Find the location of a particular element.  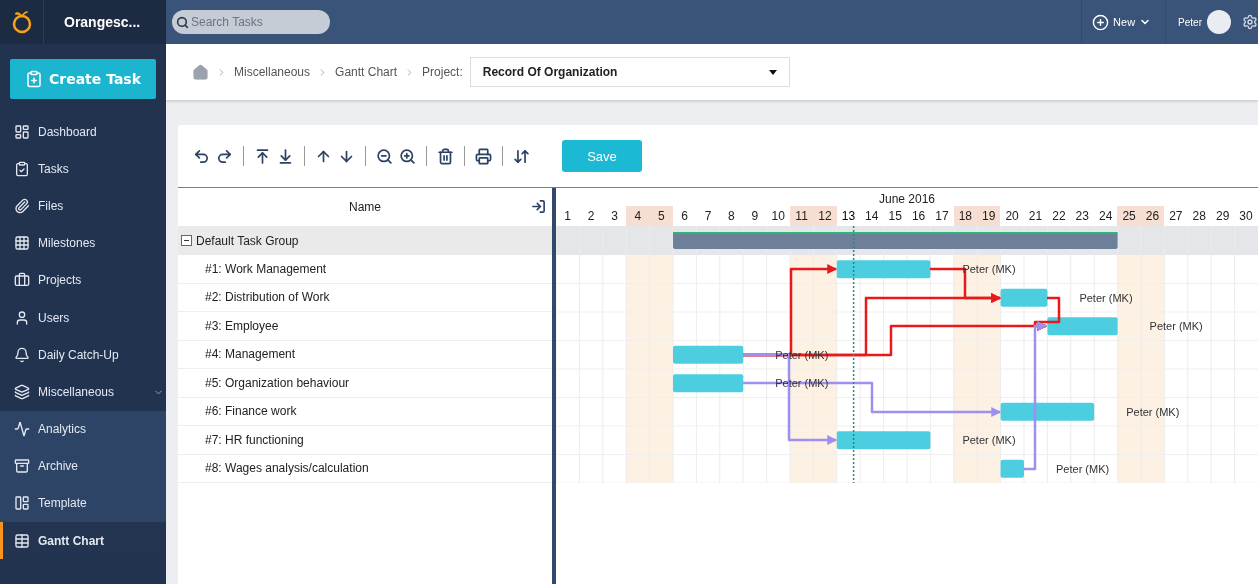

day-label: 16 is located at coordinates (918, 216).